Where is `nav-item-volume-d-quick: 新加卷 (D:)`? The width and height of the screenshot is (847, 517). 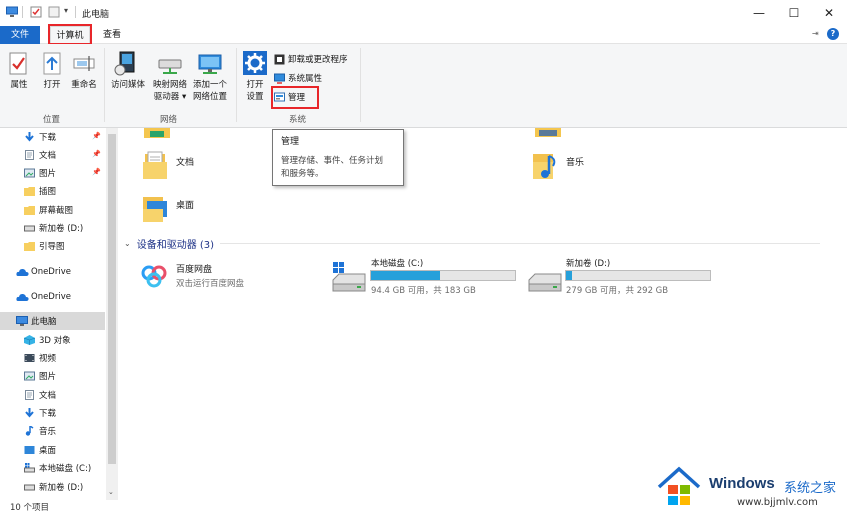
nav-item-volume-d-quick: 新加卷 (D:) is located at coordinates (52, 228).